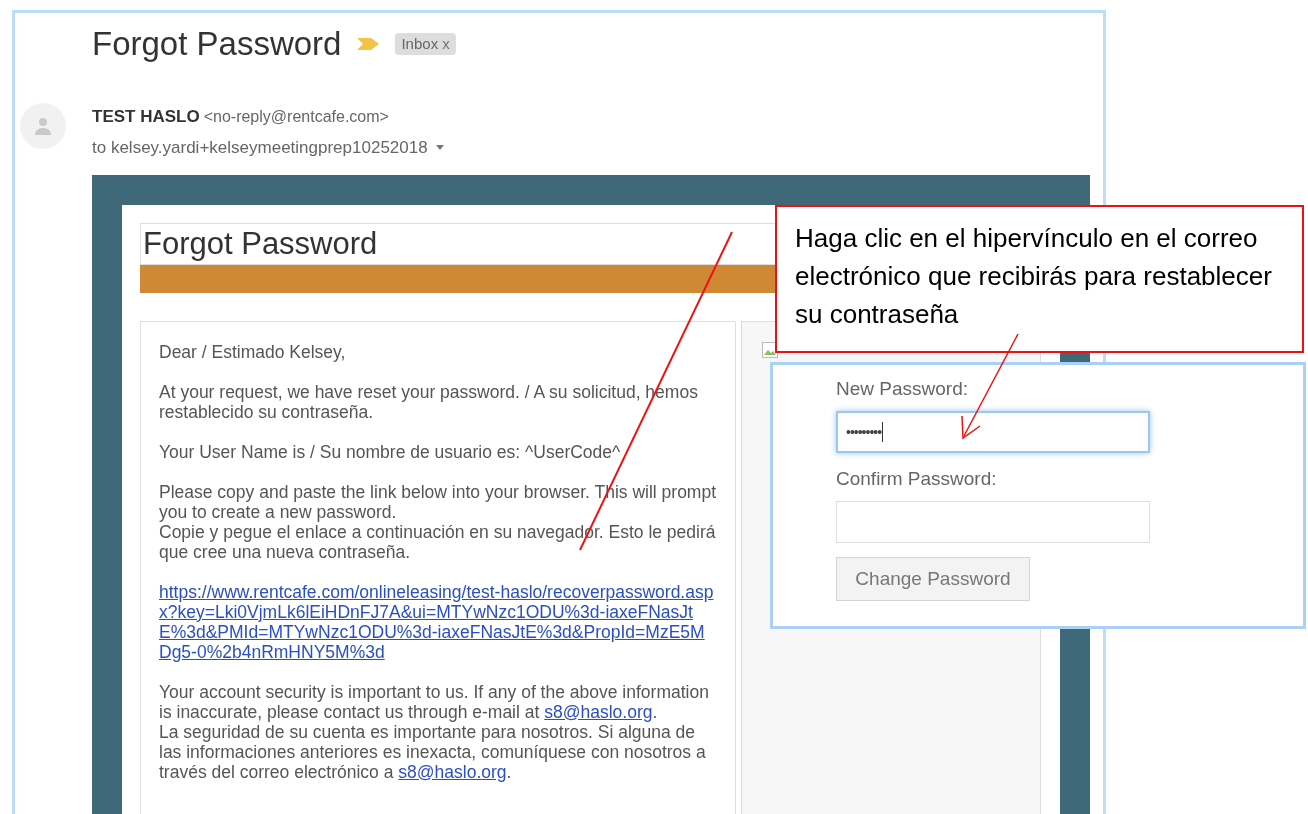 Image resolution: width=1308 pixels, height=814 pixels. What do you see at coordinates (368, 43) in the screenshot?
I see `importance-marker-icon` at bounding box center [368, 43].